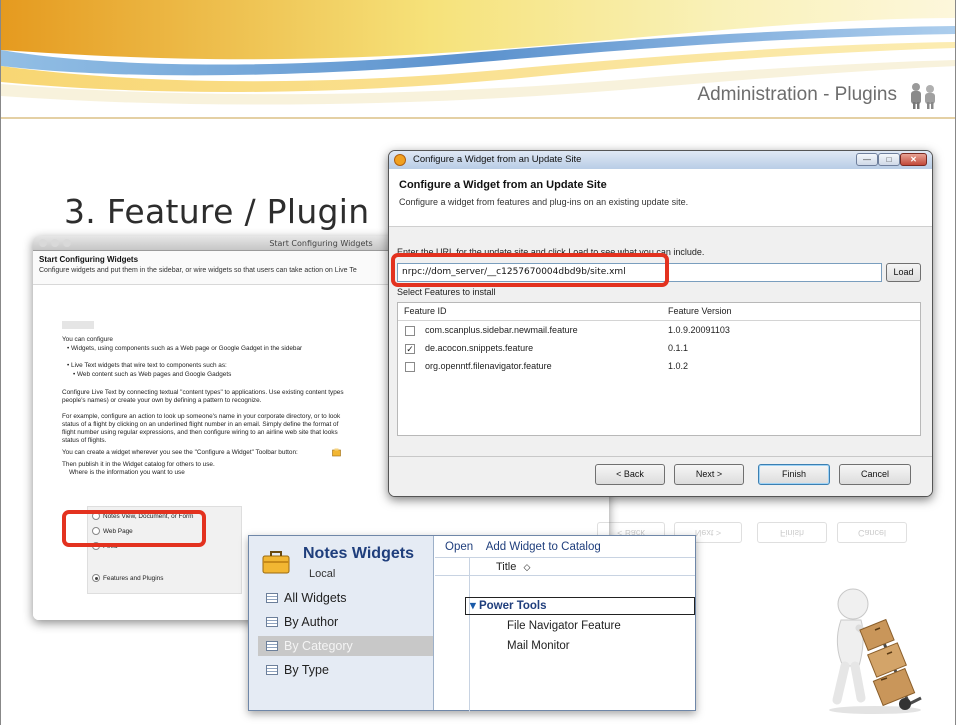  What do you see at coordinates (400, 160) in the screenshot?
I see `app-icon` at bounding box center [400, 160].